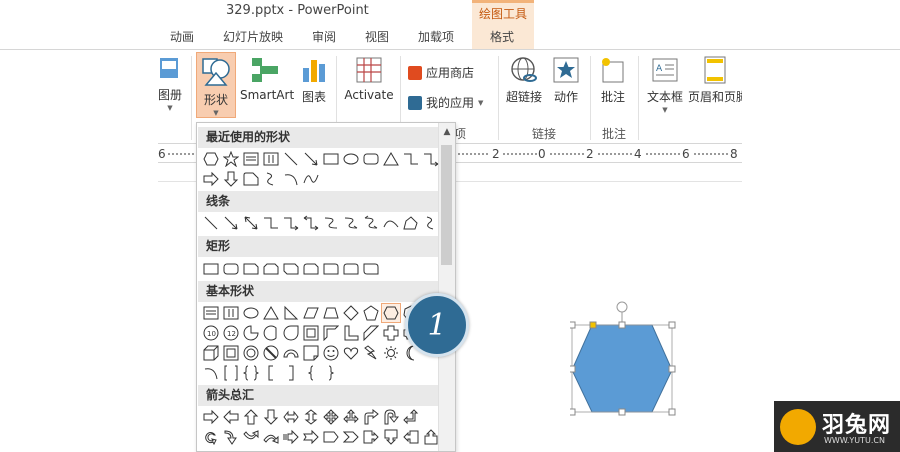  I want to click on header-footer-button: 页眉和页脚, so click(715, 80).